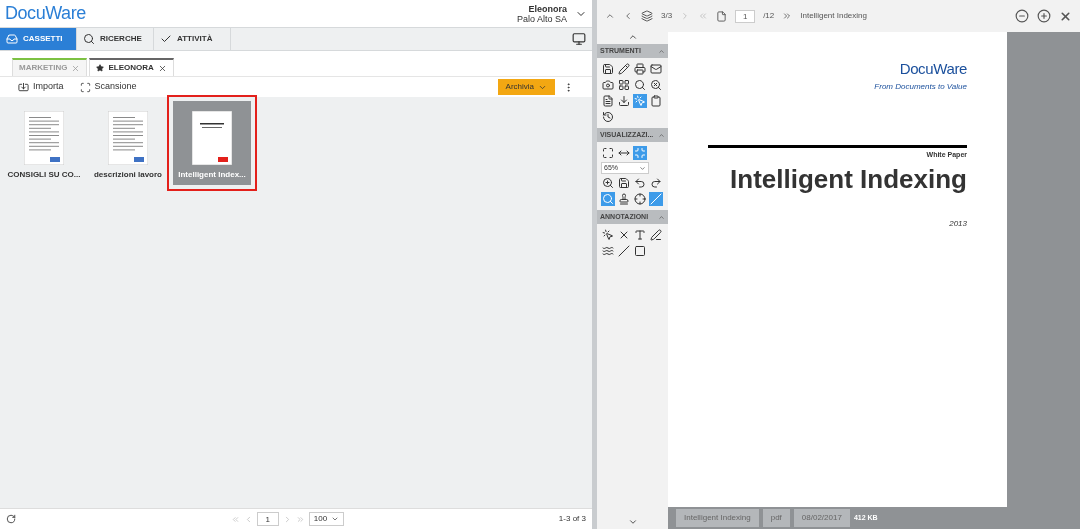  I want to click on import-button: Importa, so click(41, 87).